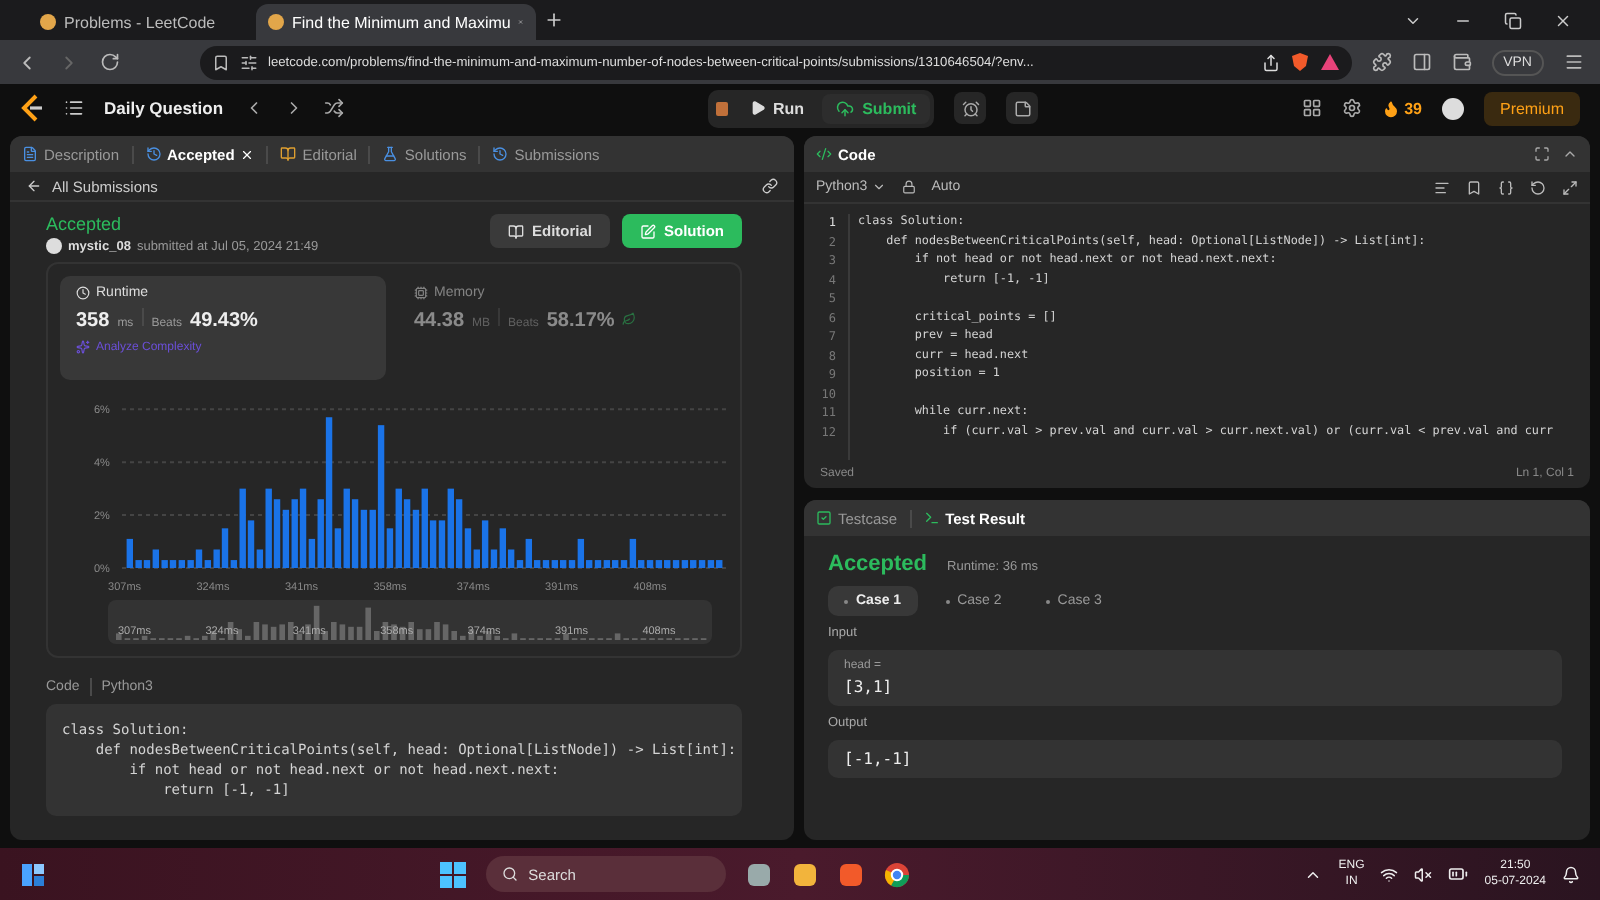 This screenshot has width=1600, height=900. What do you see at coordinates (249, 62) in the screenshot?
I see `site-settings-icon` at bounding box center [249, 62].